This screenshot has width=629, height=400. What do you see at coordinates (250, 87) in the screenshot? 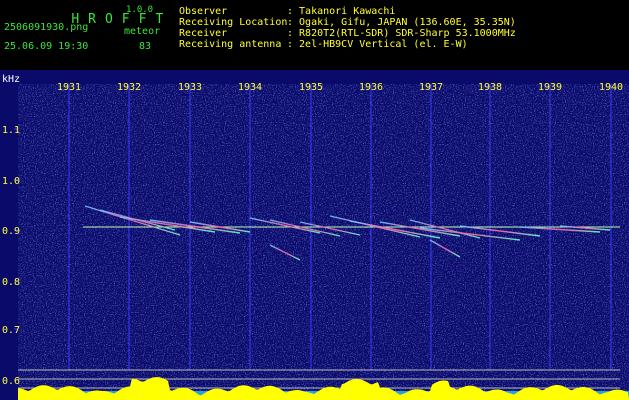
I see `x-tick-label: 1934` at bounding box center [250, 87].